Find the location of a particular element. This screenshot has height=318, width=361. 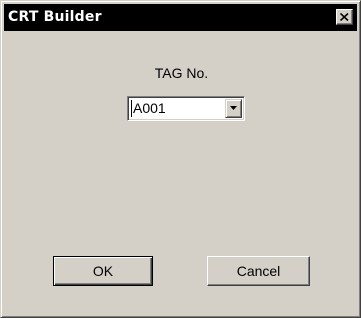

ok-button: OK is located at coordinates (103, 271).